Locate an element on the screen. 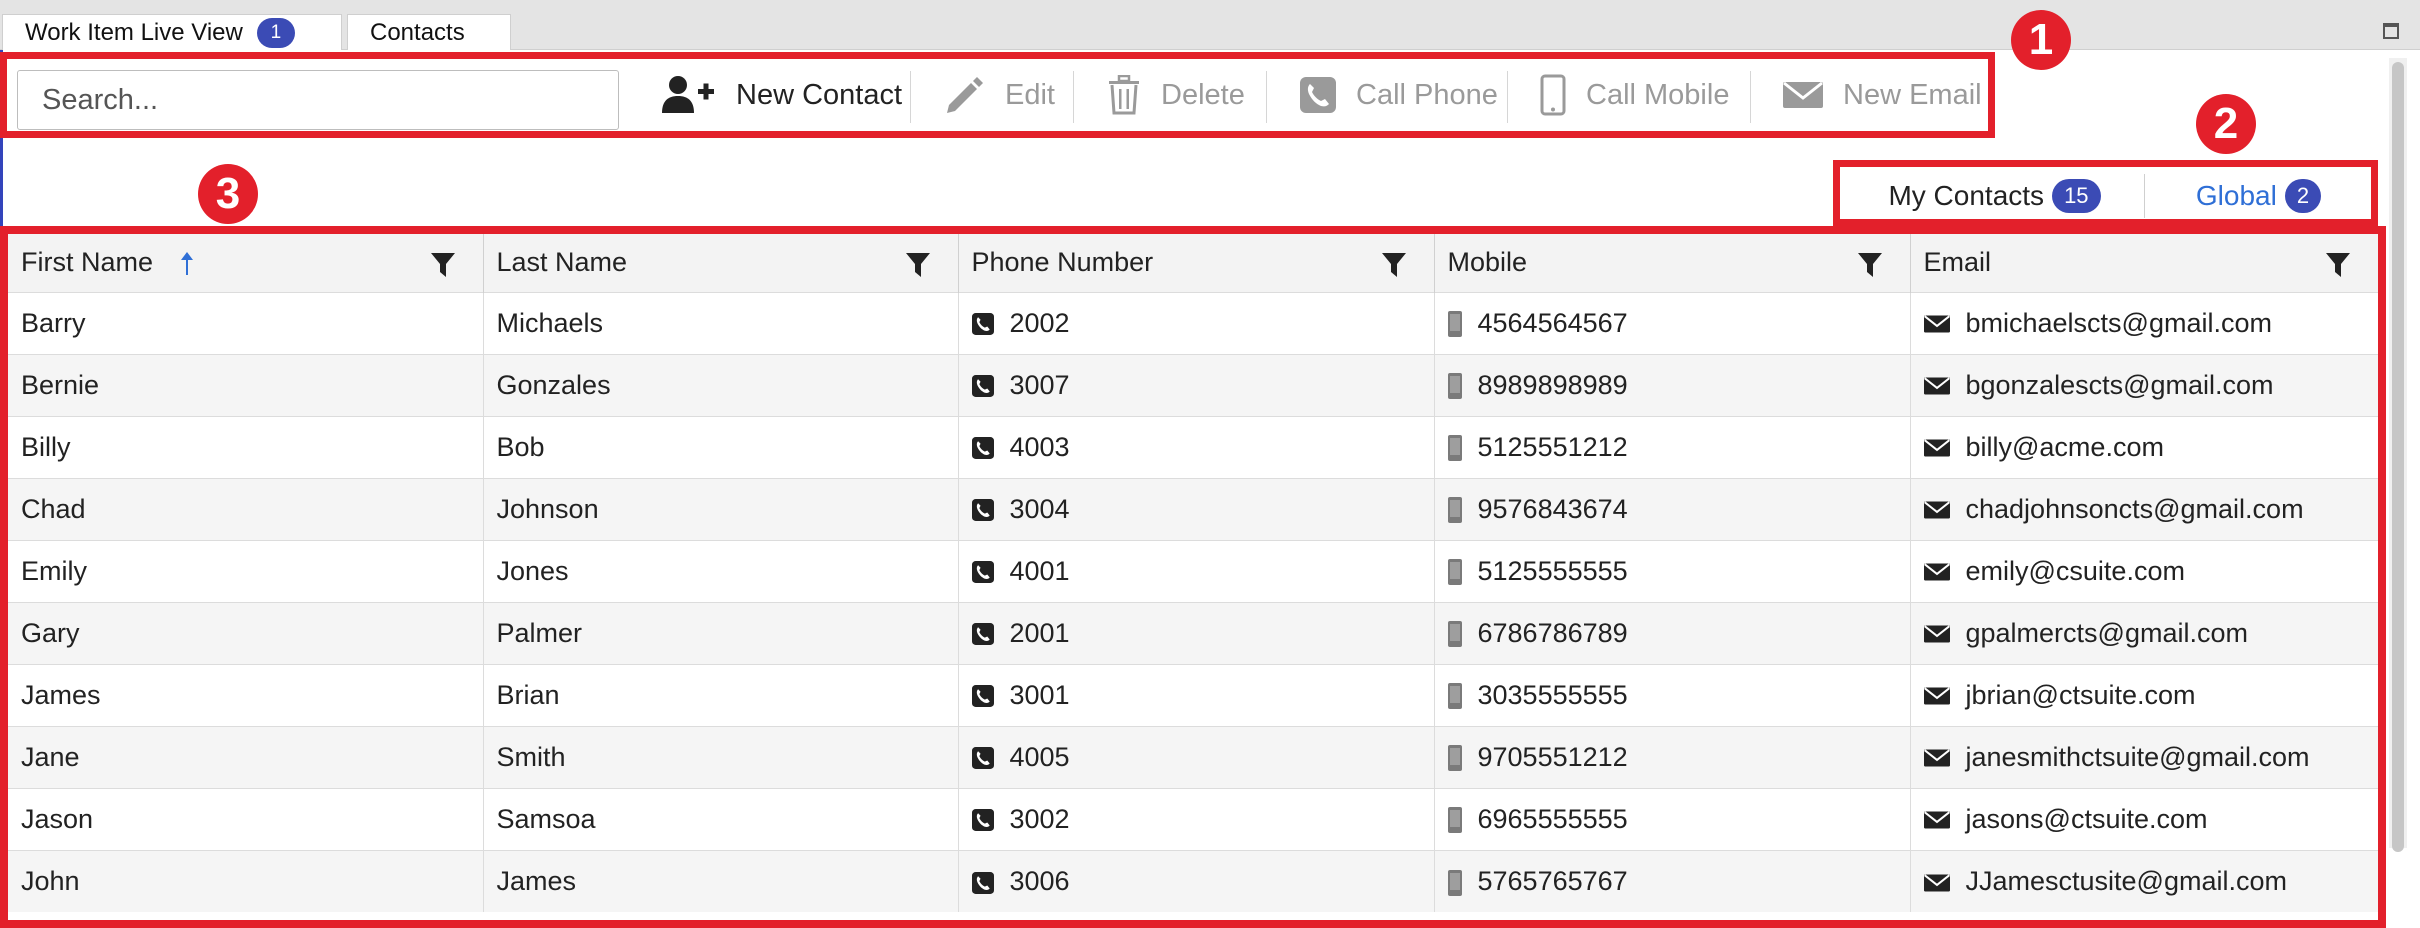 The width and height of the screenshot is (2420, 928). scrollbar-thumb is located at coordinates (2398, 457).